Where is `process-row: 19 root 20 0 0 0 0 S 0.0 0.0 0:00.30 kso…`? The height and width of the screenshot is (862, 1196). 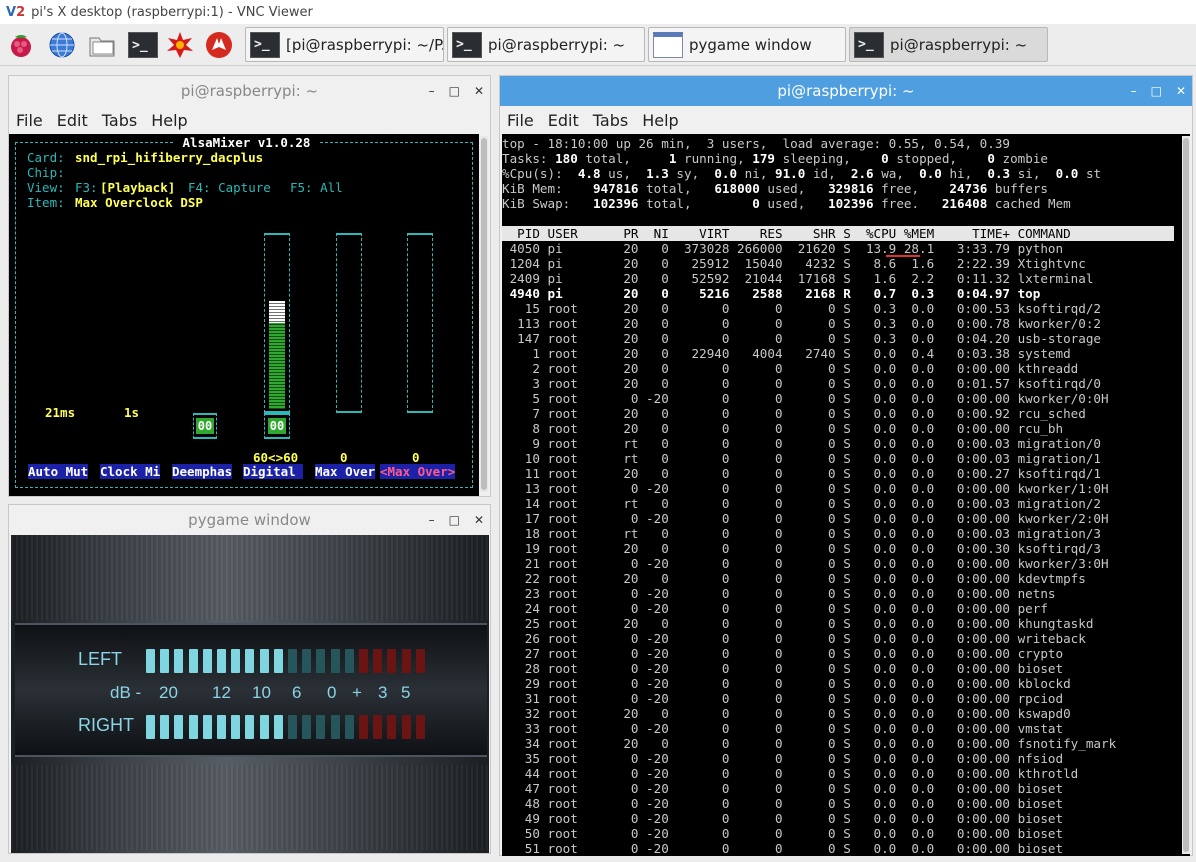 process-row: 19 root 20 0 0 0 0 S 0.0 0.0 0:00.30 kso… is located at coordinates (801, 548).